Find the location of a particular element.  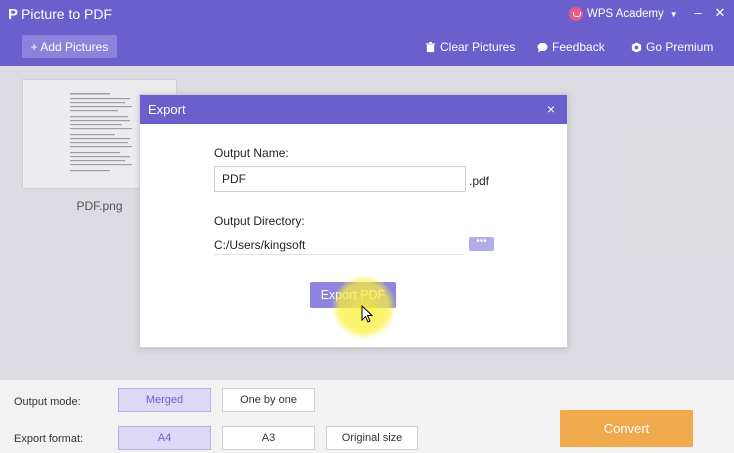

feedback-label: Feedback is located at coordinates (578, 47).